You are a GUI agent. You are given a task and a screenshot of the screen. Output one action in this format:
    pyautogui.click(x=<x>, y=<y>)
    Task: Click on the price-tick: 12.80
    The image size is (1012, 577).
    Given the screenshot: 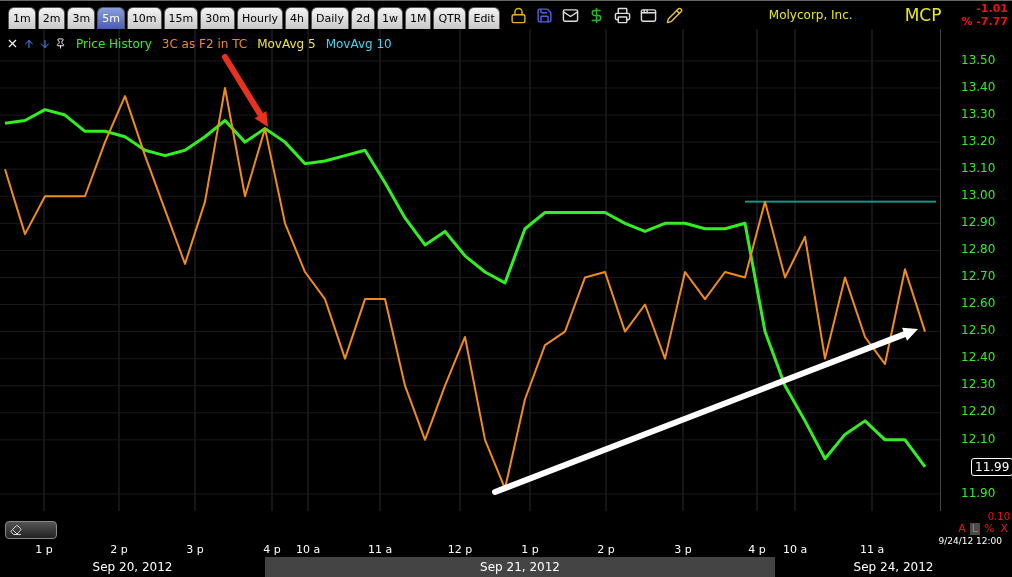 What is the action you would take?
    pyautogui.click(x=978, y=249)
    